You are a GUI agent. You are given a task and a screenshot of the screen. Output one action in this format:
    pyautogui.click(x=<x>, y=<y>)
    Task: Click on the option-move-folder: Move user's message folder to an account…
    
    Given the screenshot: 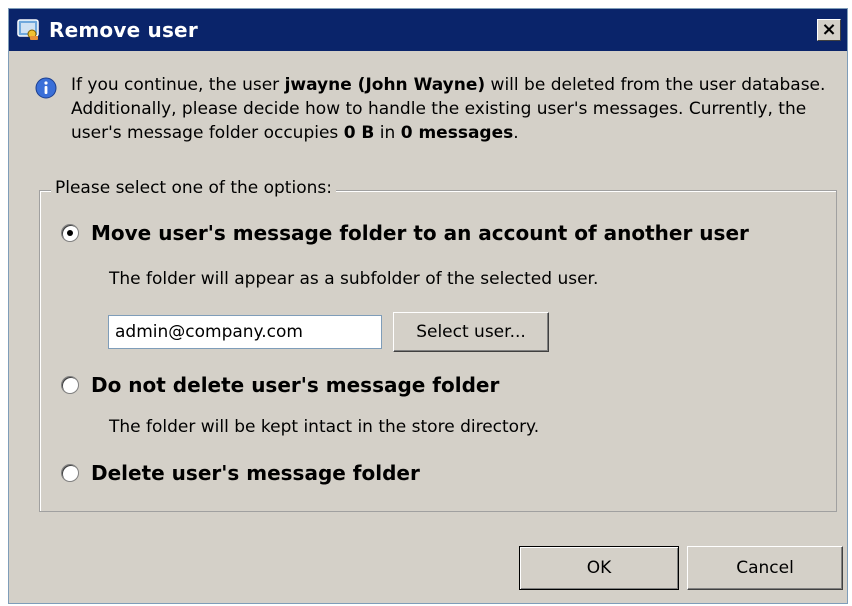 What is the action you would take?
    pyautogui.click(x=405, y=233)
    